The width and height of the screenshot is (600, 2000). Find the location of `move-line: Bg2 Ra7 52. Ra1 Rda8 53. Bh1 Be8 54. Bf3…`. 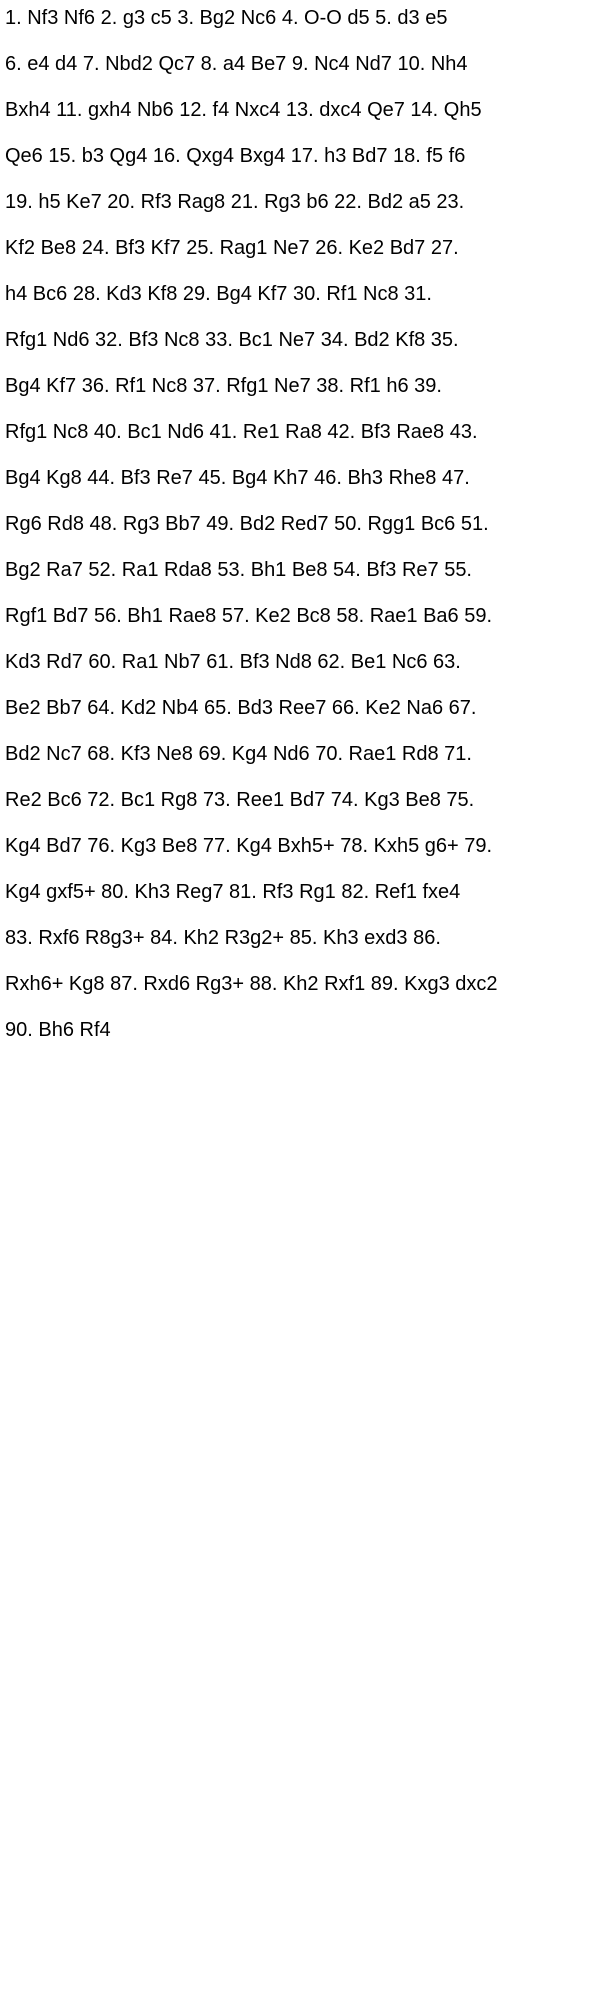

move-line: Bg2 Ra7 52. Ra1 Rda8 53. Bh1 Be8 54. Bf3… is located at coordinates (238, 570).